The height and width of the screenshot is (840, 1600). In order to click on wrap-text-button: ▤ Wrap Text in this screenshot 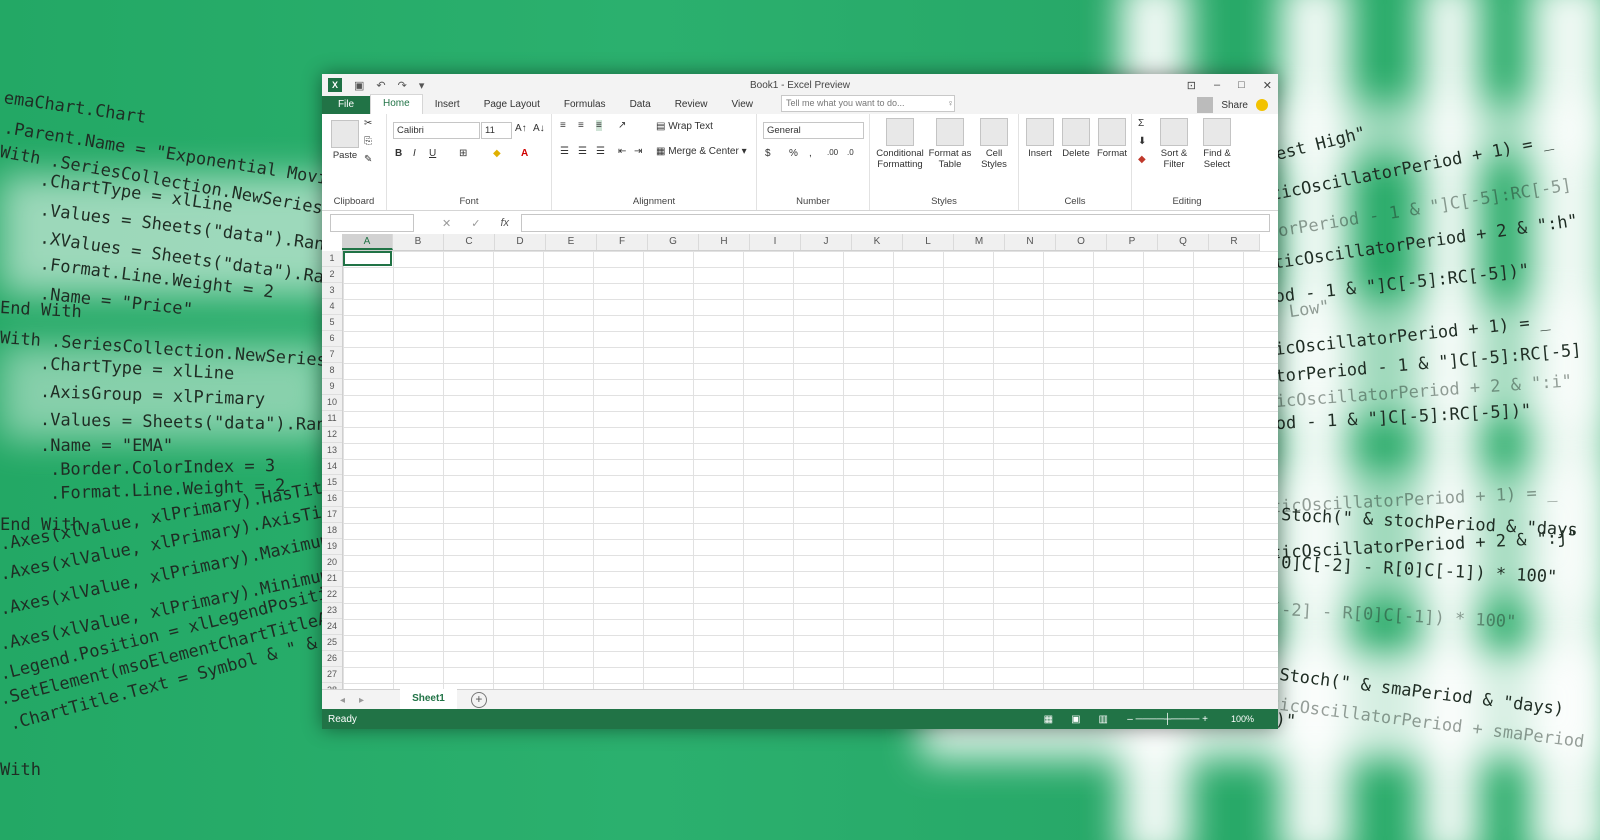, I will do `click(684, 126)`.